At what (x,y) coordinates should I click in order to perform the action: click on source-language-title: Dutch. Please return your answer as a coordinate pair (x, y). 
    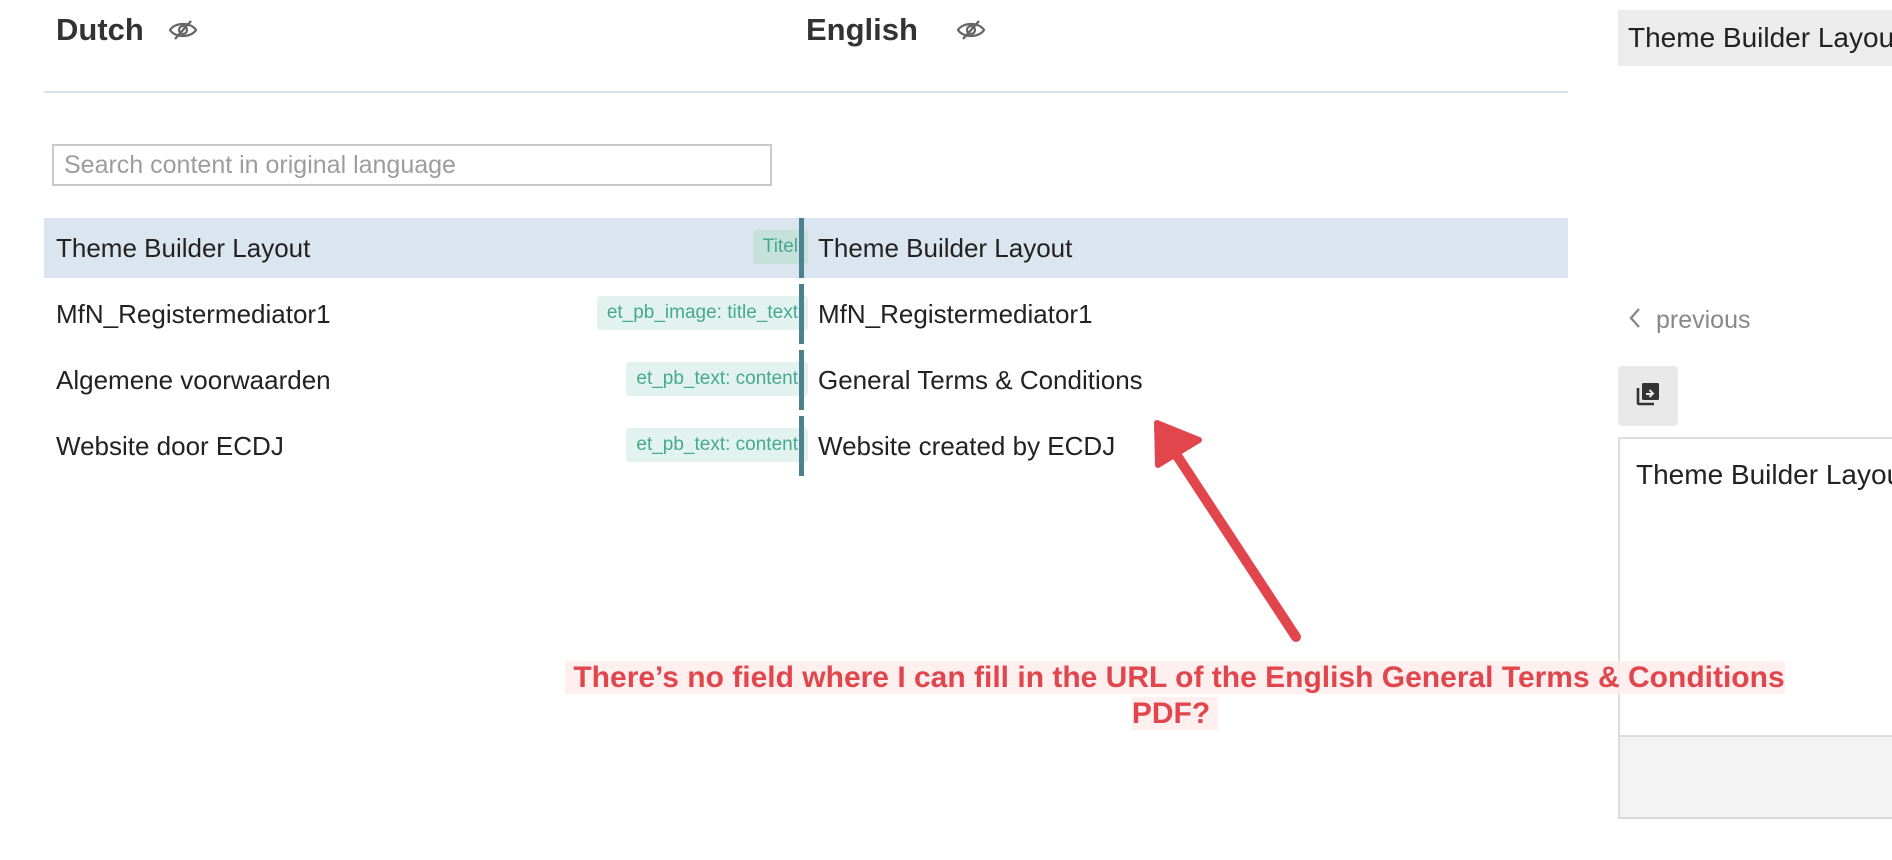
    Looking at the image, I should click on (100, 29).